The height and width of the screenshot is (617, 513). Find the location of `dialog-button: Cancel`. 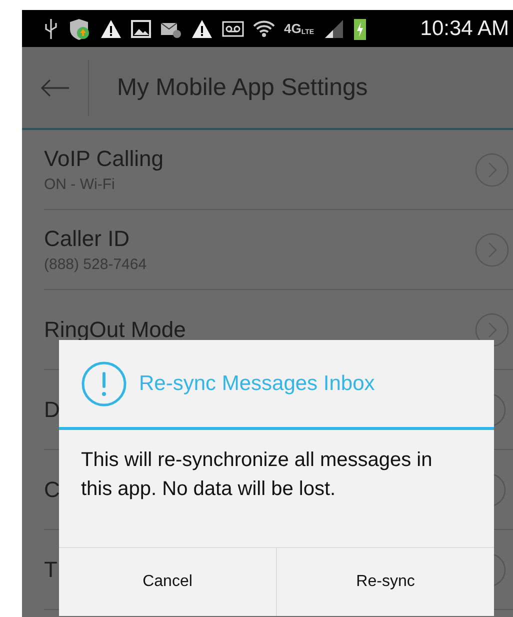

dialog-button: Cancel is located at coordinates (168, 582).